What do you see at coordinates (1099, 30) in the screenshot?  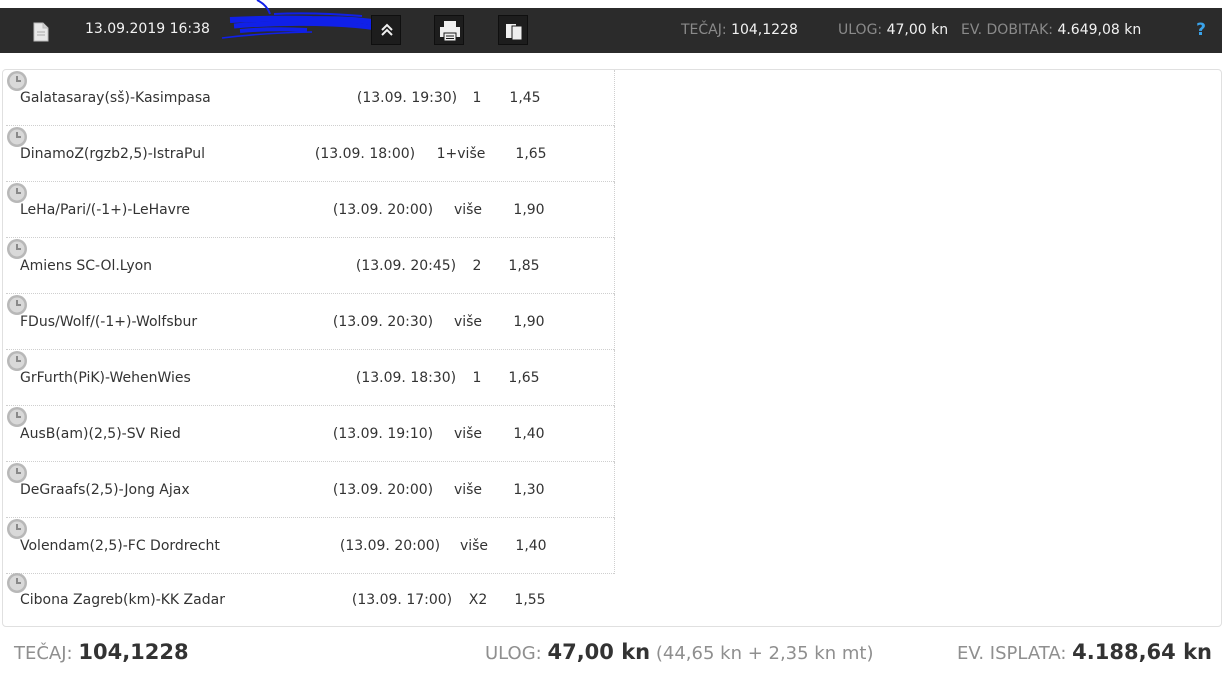 I see `header-dobitak-value: 4.649,08 kn` at bounding box center [1099, 30].